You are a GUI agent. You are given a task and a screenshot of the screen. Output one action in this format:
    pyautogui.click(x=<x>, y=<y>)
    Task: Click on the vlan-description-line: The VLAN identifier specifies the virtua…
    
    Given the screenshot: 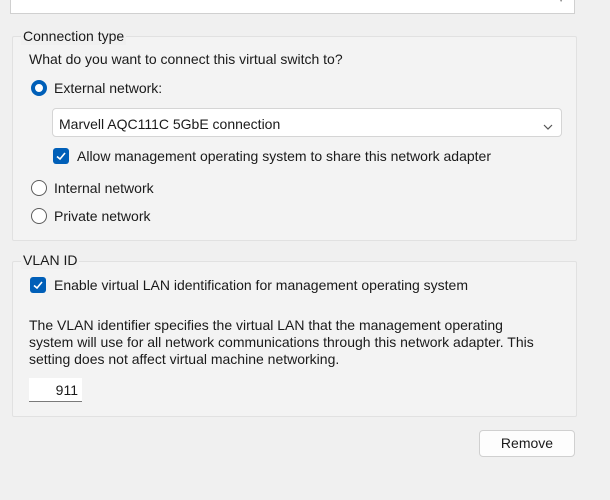 What is the action you would take?
    pyautogui.click(x=266, y=325)
    